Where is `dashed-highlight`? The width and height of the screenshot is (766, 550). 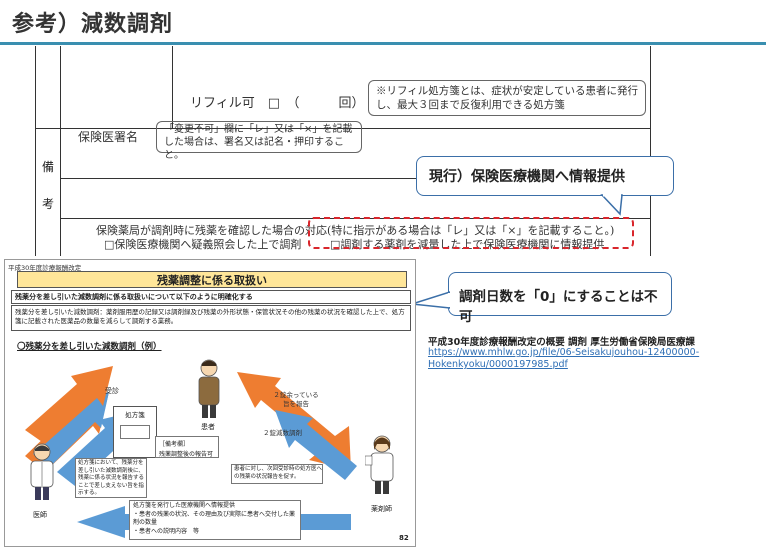 dashed-highlight is located at coordinates (471, 233).